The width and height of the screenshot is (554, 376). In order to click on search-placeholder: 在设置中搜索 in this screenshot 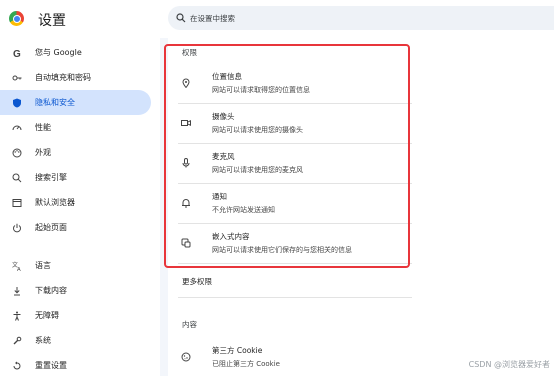, I will do `click(212, 18)`.